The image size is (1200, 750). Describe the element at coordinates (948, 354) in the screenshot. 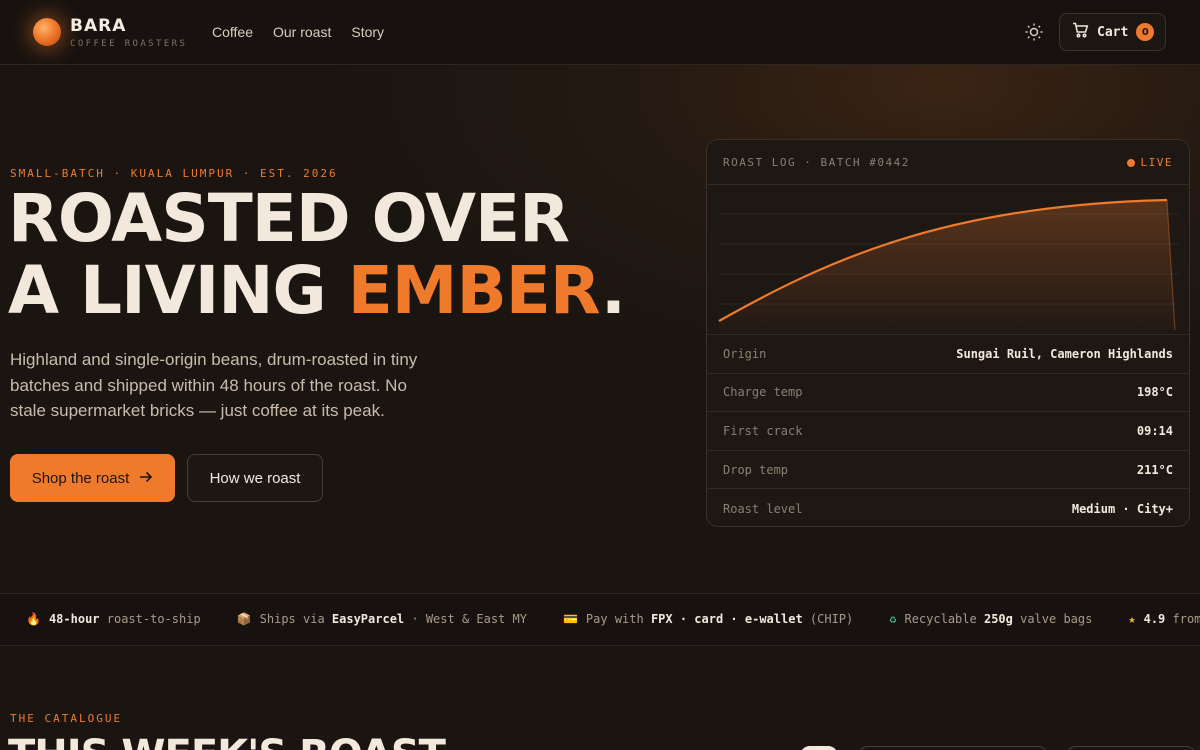

I see `roast-row: Origin Sungai Ruil, Cameron Highlands` at that location.